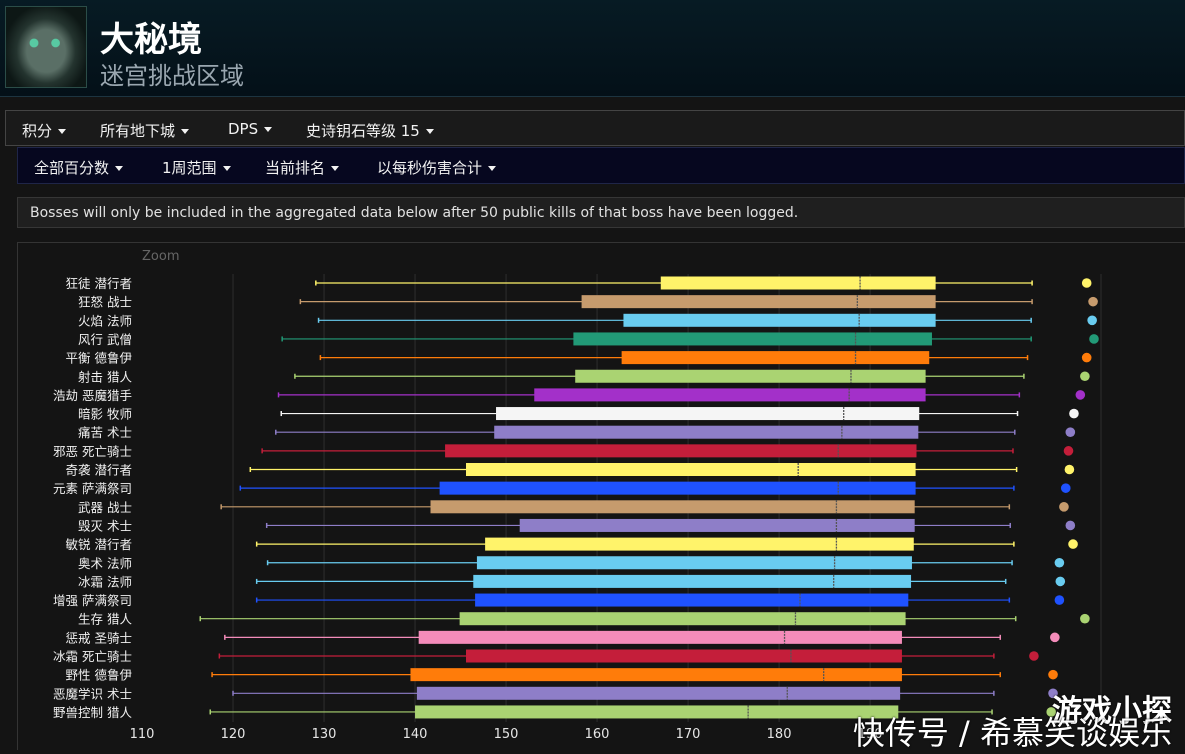 This screenshot has height=754, width=1185. I want to click on category-label: 惩戒 圣骑士, so click(99, 637).